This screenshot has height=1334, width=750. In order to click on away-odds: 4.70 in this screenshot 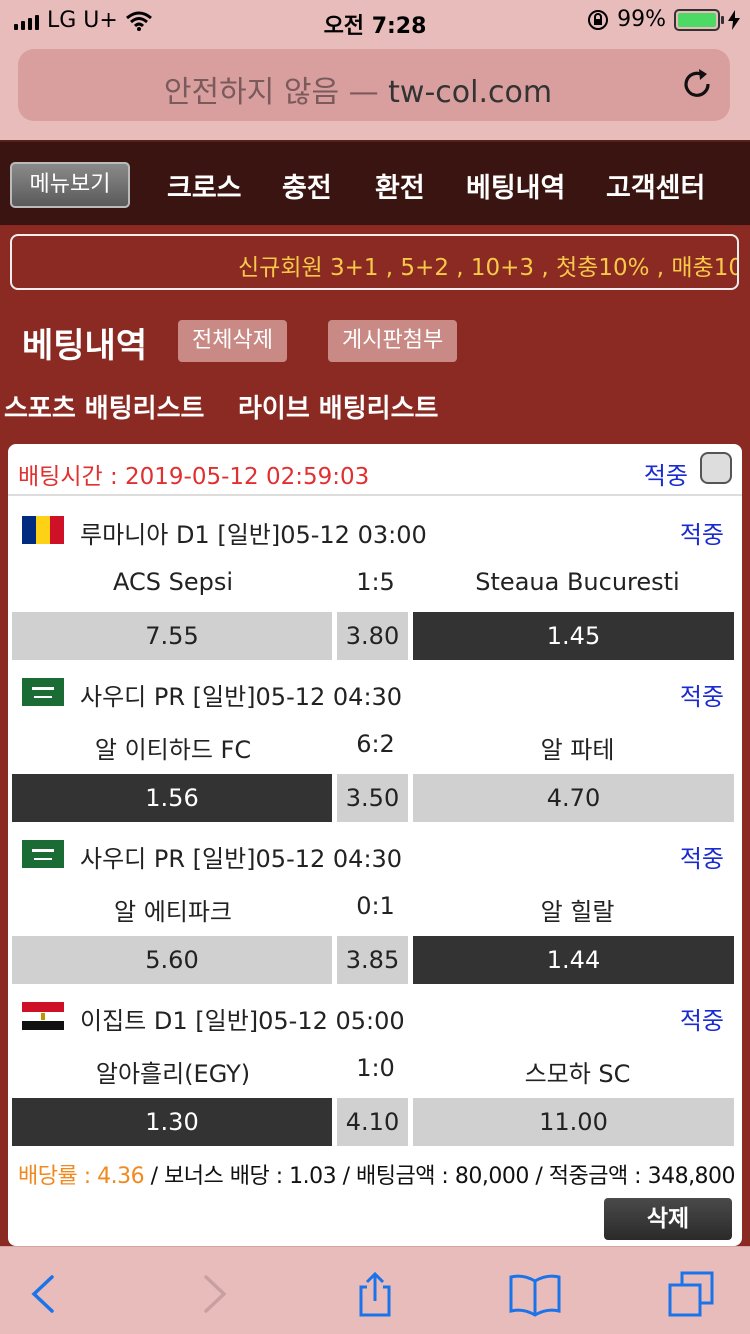, I will do `click(573, 798)`.